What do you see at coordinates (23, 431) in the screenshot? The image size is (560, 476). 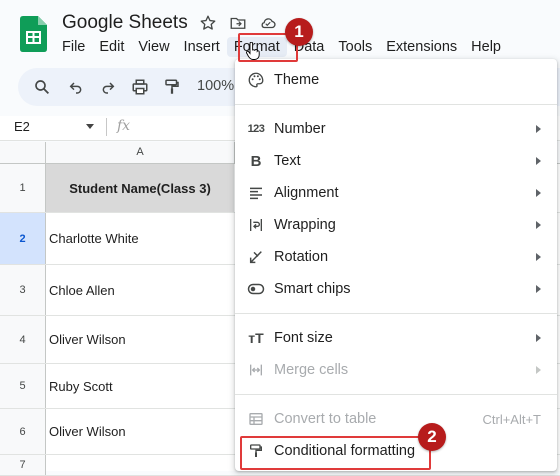 I see `row-number: 6` at bounding box center [23, 431].